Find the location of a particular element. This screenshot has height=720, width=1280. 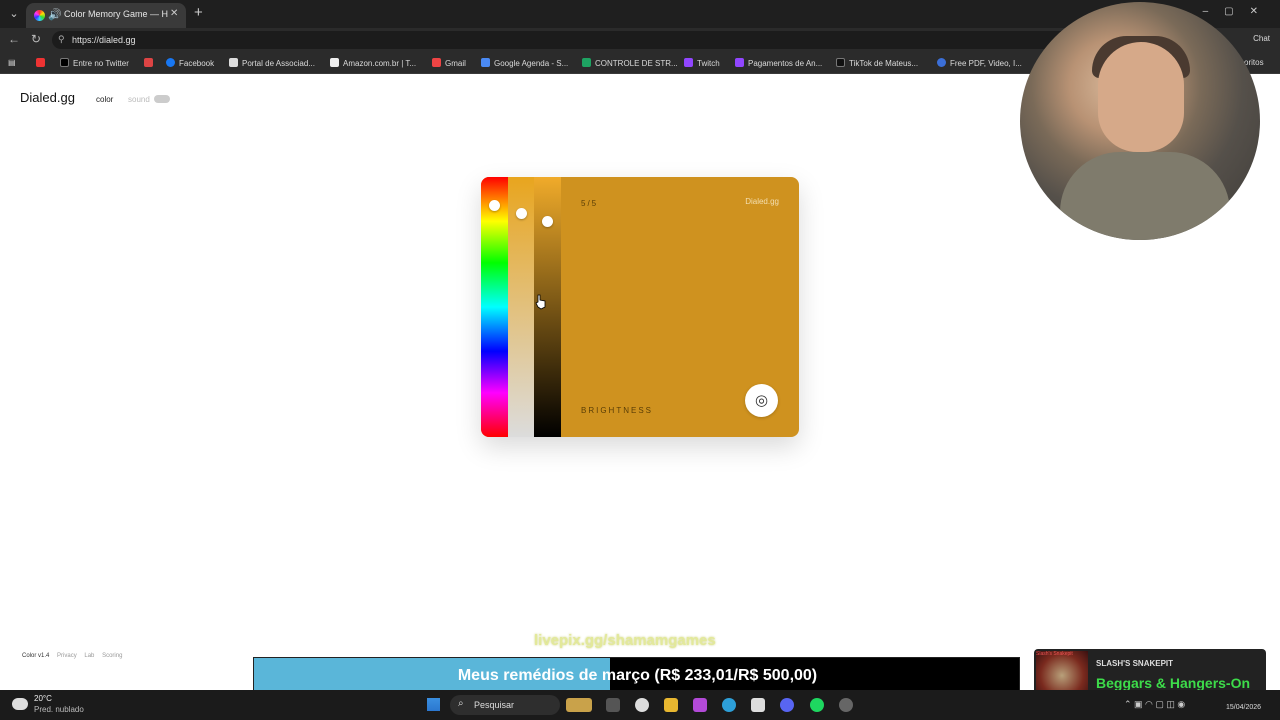

file-explorer-icon is located at coordinates (671, 705).